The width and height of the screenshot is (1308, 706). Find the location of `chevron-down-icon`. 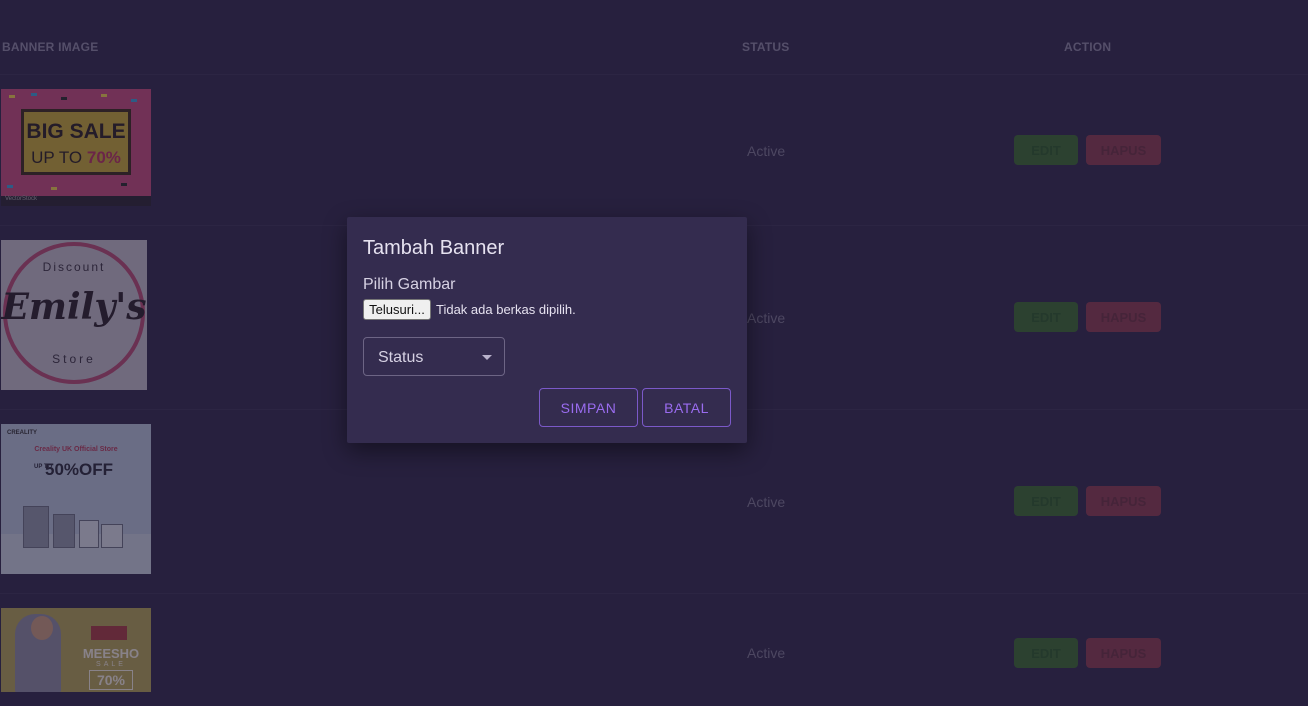

chevron-down-icon is located at coordinates (487, 357).